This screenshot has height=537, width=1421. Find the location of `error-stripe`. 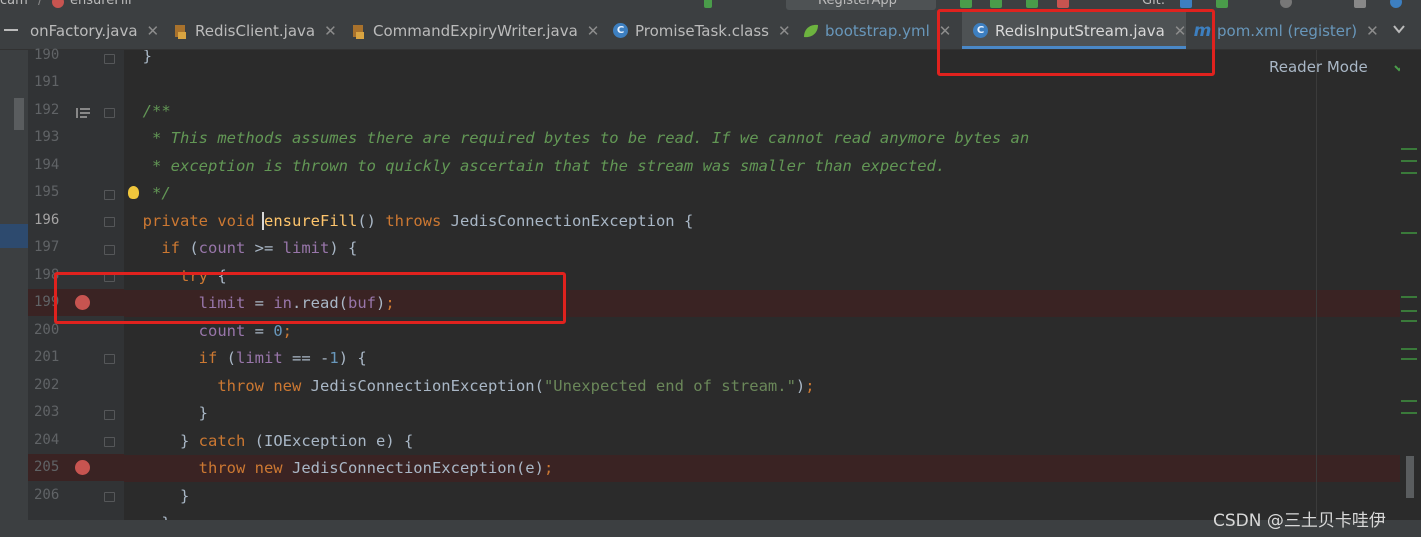

error-stripe is located at coordinates (1410, 285).